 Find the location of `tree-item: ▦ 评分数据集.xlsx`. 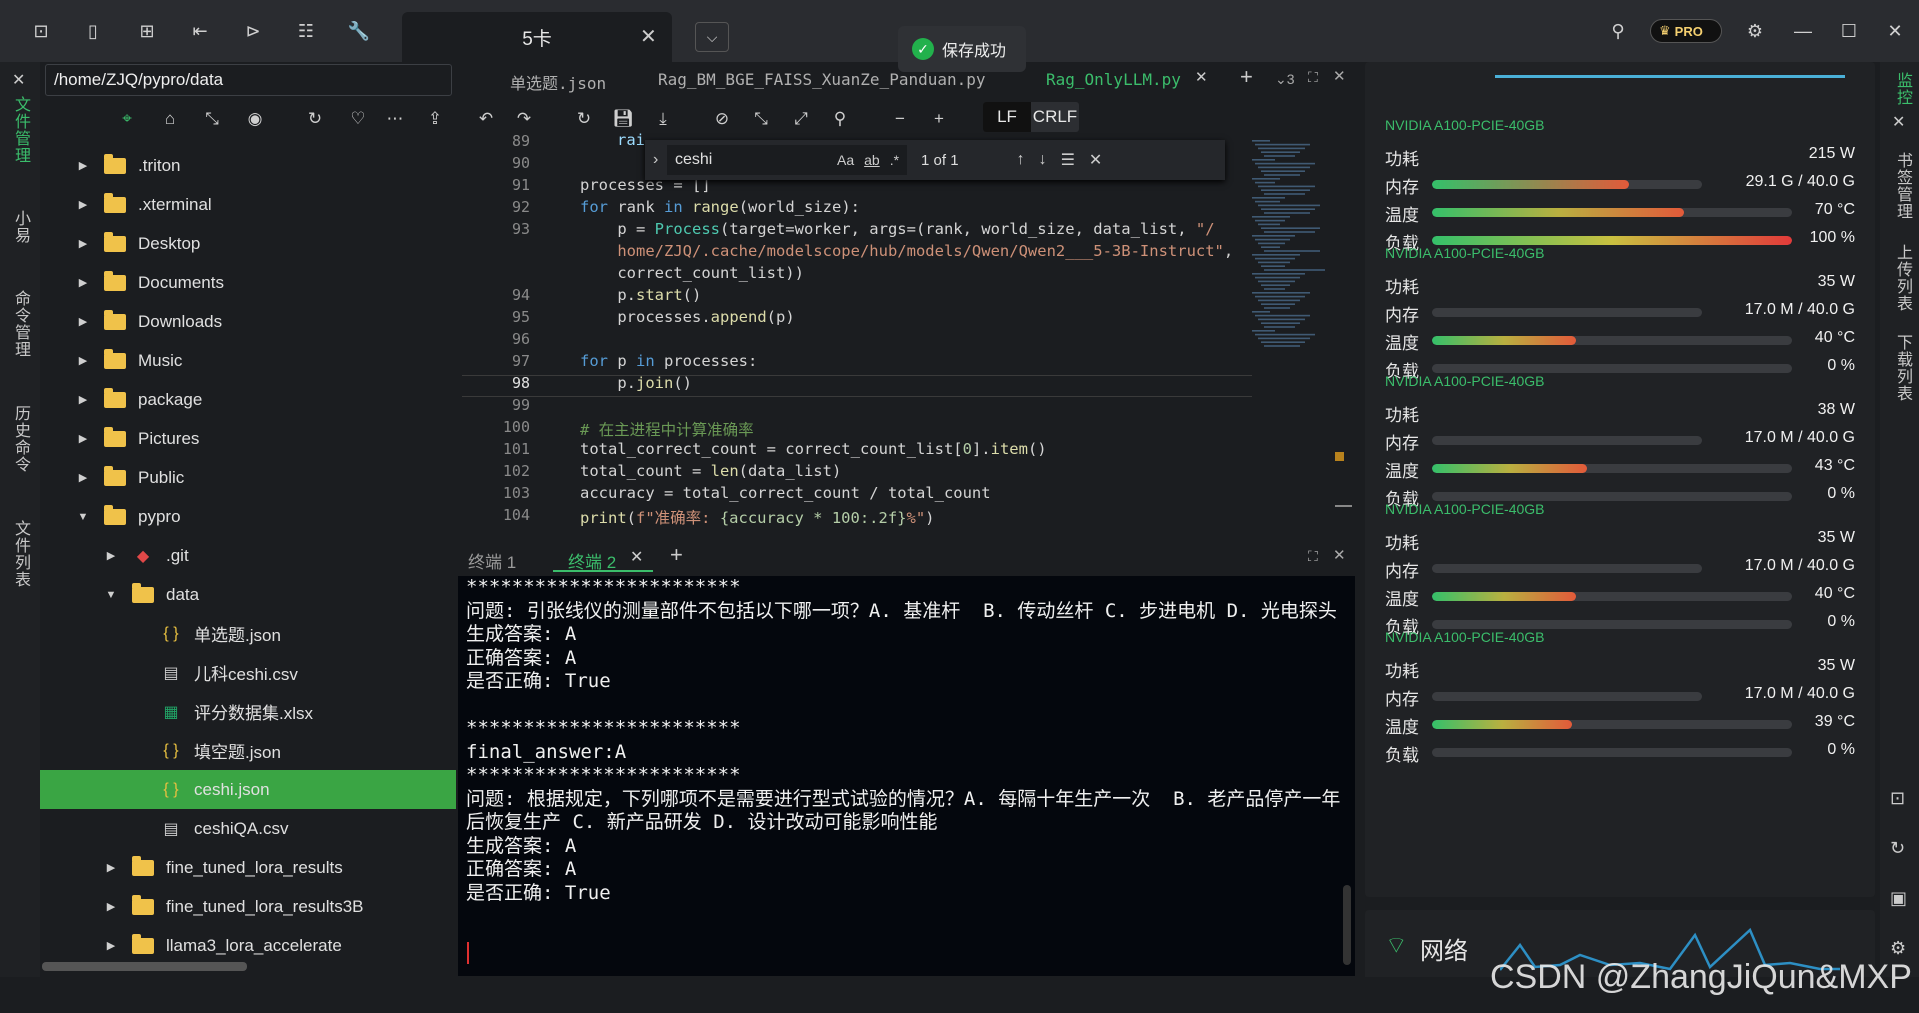

tree-item: ▦ 评分数据集.xlsx is located at coordinates (248, 711).